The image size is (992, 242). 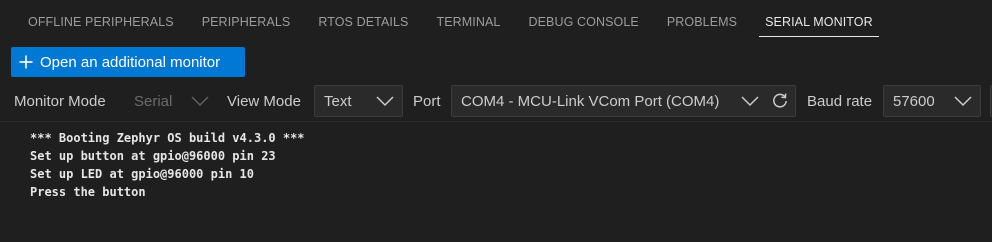 What do you see at coordinates (583, 20) in the screenshot?
I see `tab-debug-console: DEBUG CONSOLE` at bounding box center [583, 20].